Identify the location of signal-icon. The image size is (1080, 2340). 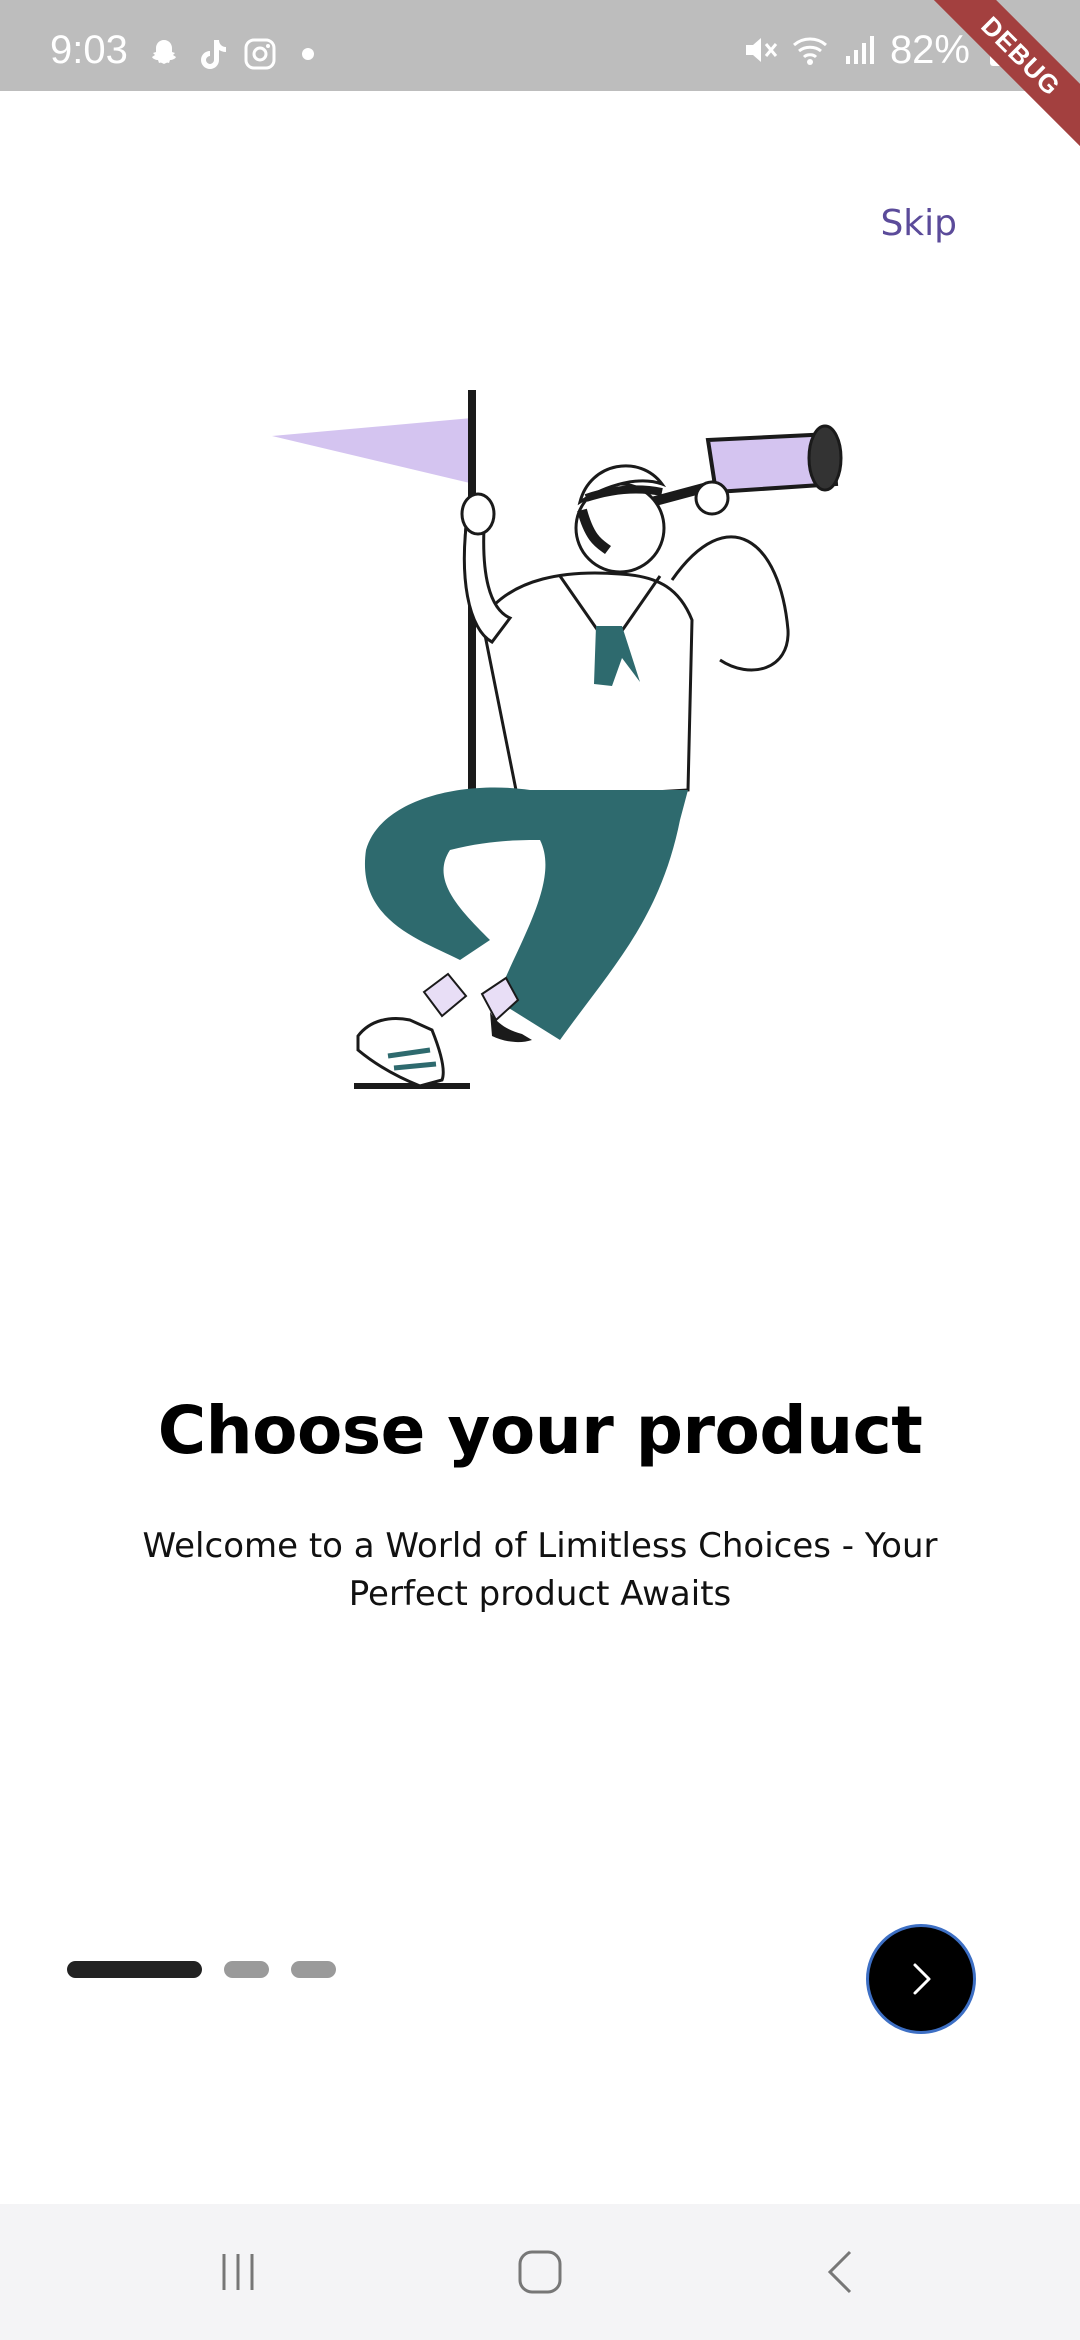
(859, 50).